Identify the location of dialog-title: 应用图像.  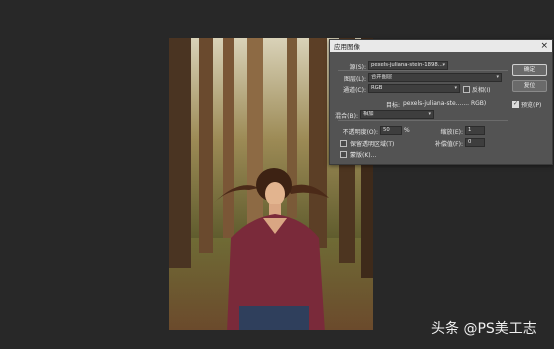
(347, 47).